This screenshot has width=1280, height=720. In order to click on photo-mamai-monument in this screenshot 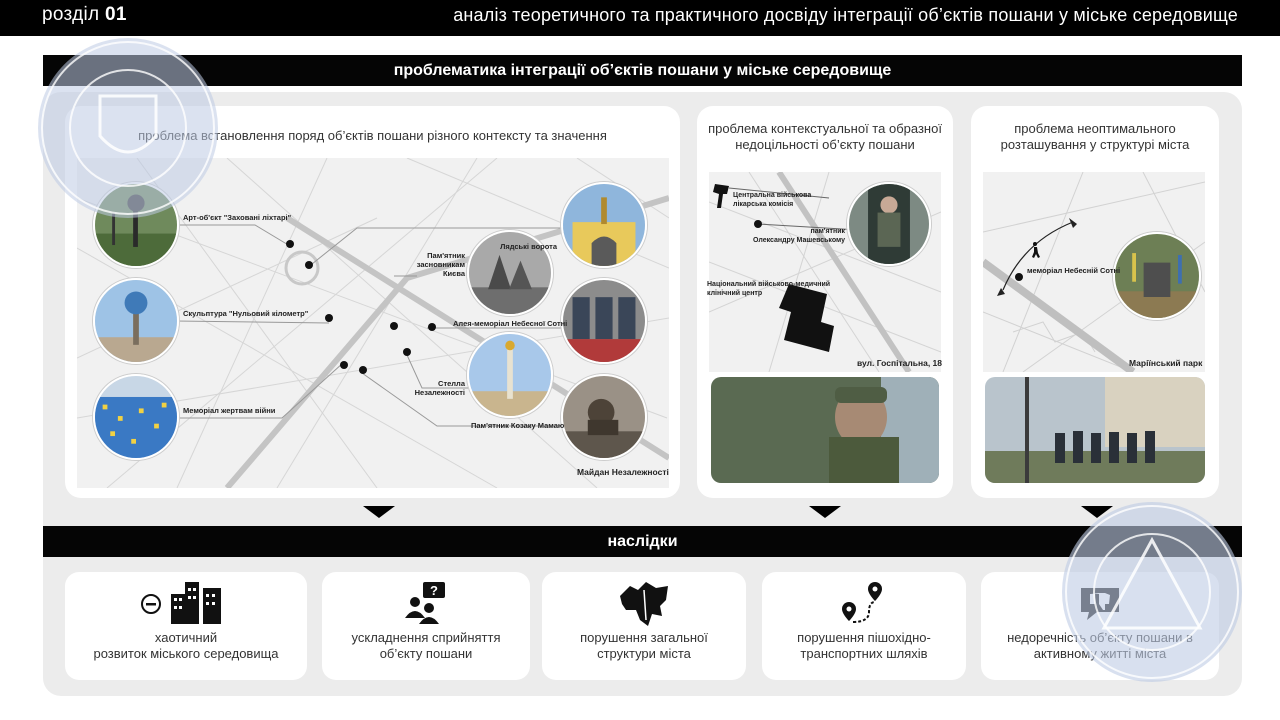, I will do `click(604, 417)`.